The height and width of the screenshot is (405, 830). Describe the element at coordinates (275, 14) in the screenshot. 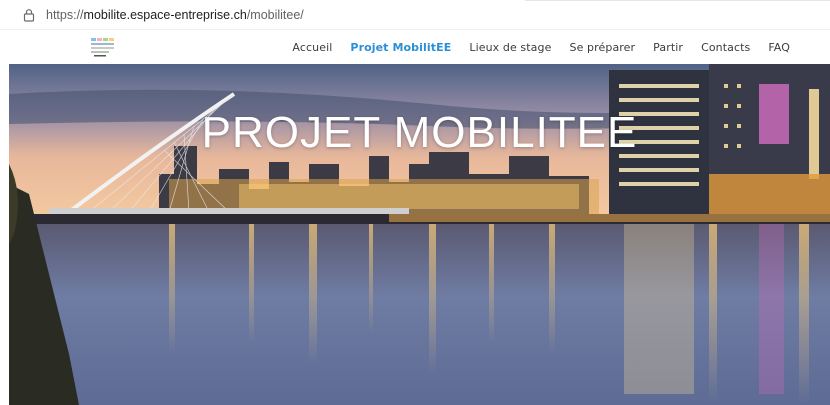

I see `url-path: /mobilitee/` at that location.